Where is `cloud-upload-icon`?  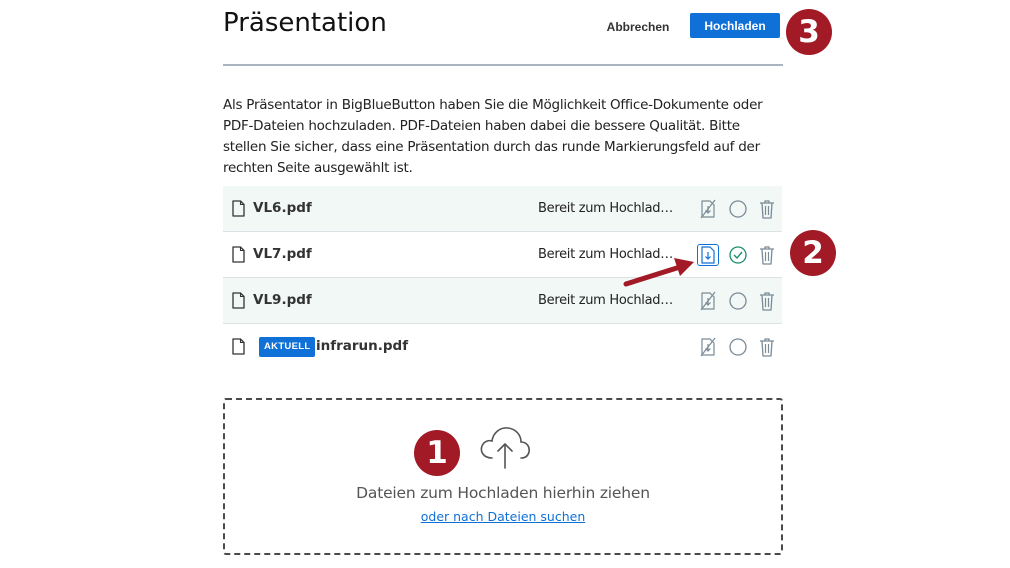
cloud-upload-icon is located at coordinates (505, 448).